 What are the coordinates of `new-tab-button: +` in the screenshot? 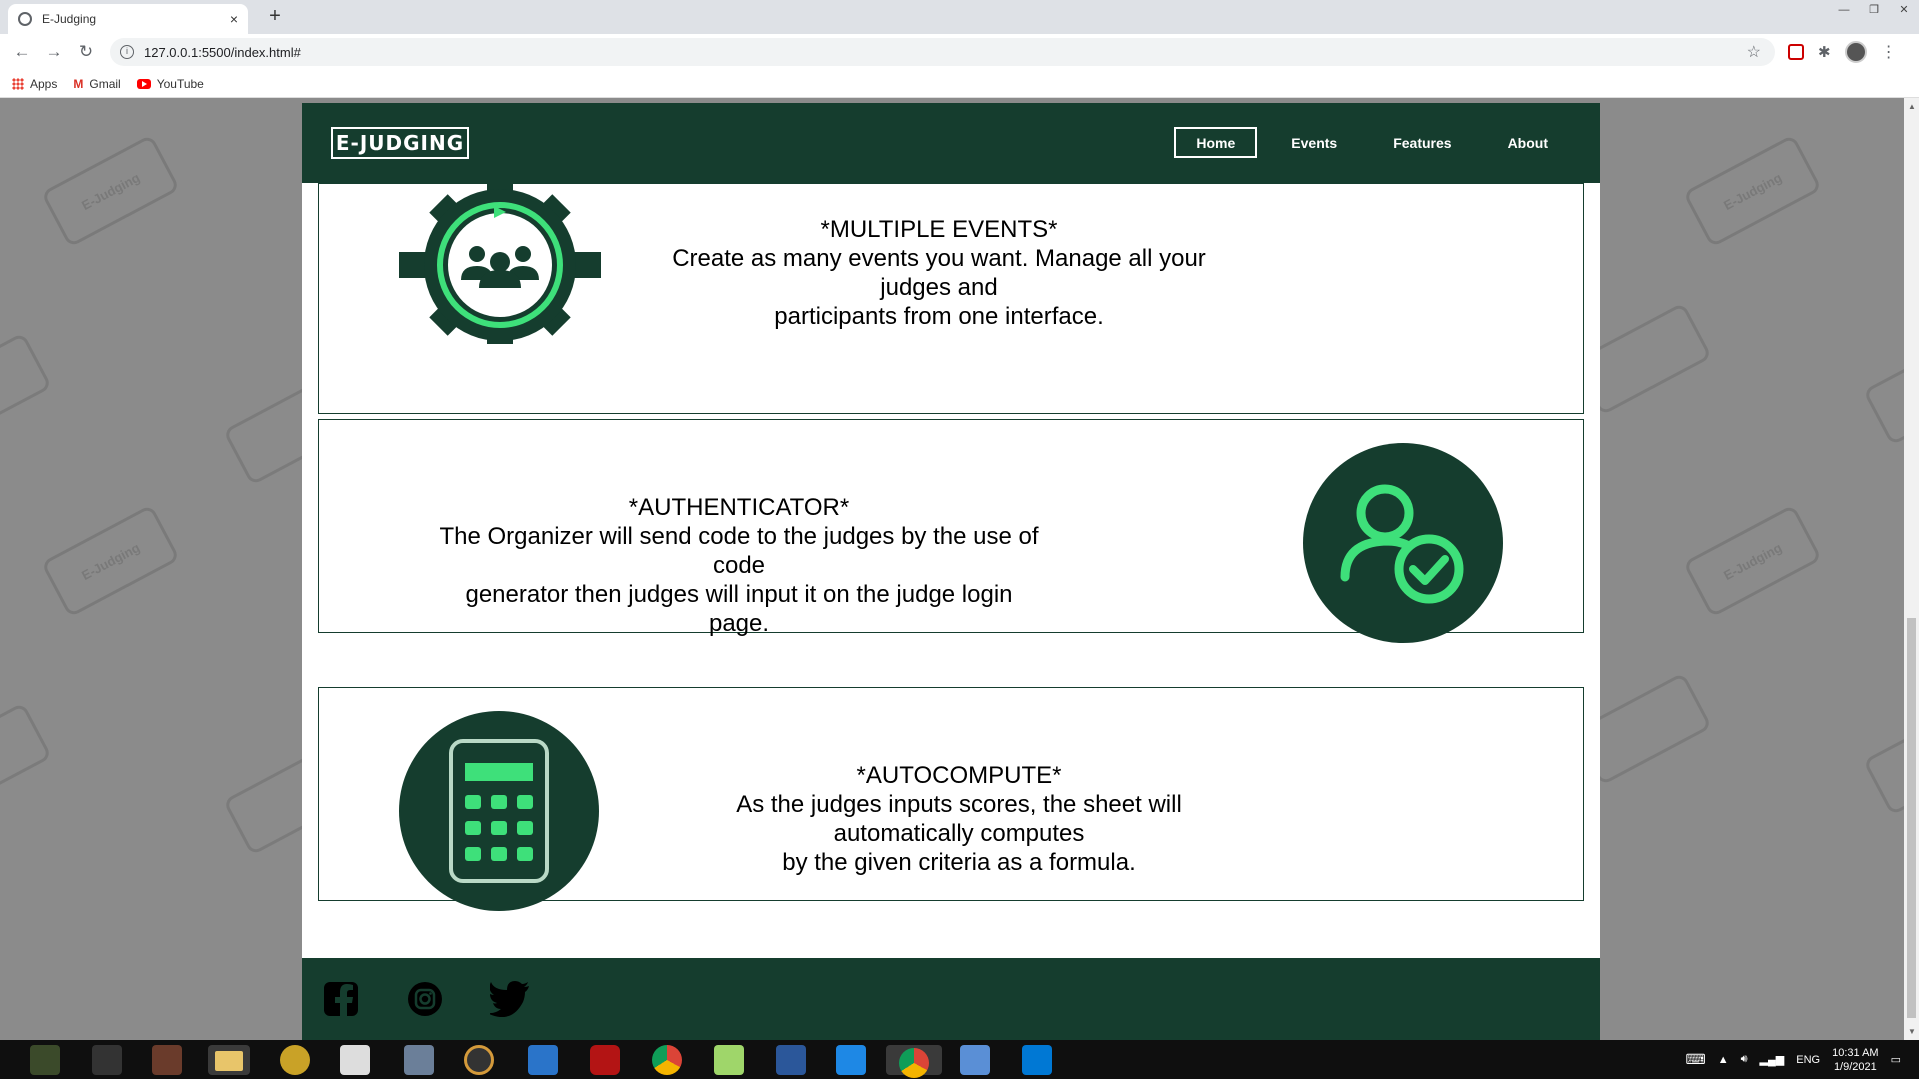 It's located at (275, 17).